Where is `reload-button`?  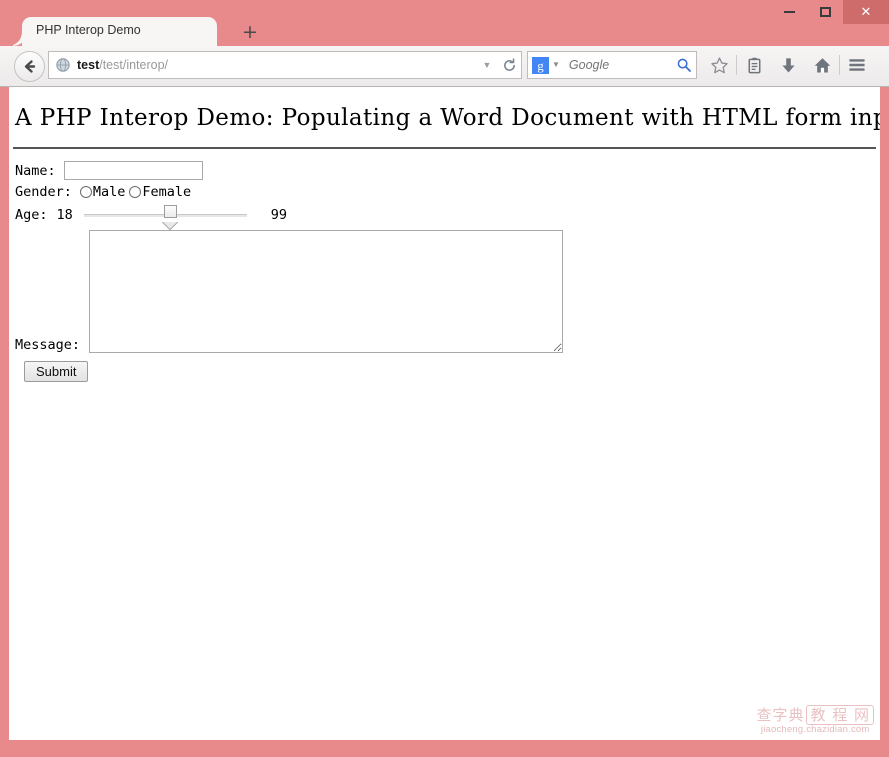
reload-button is located at coordinates (509, 65).